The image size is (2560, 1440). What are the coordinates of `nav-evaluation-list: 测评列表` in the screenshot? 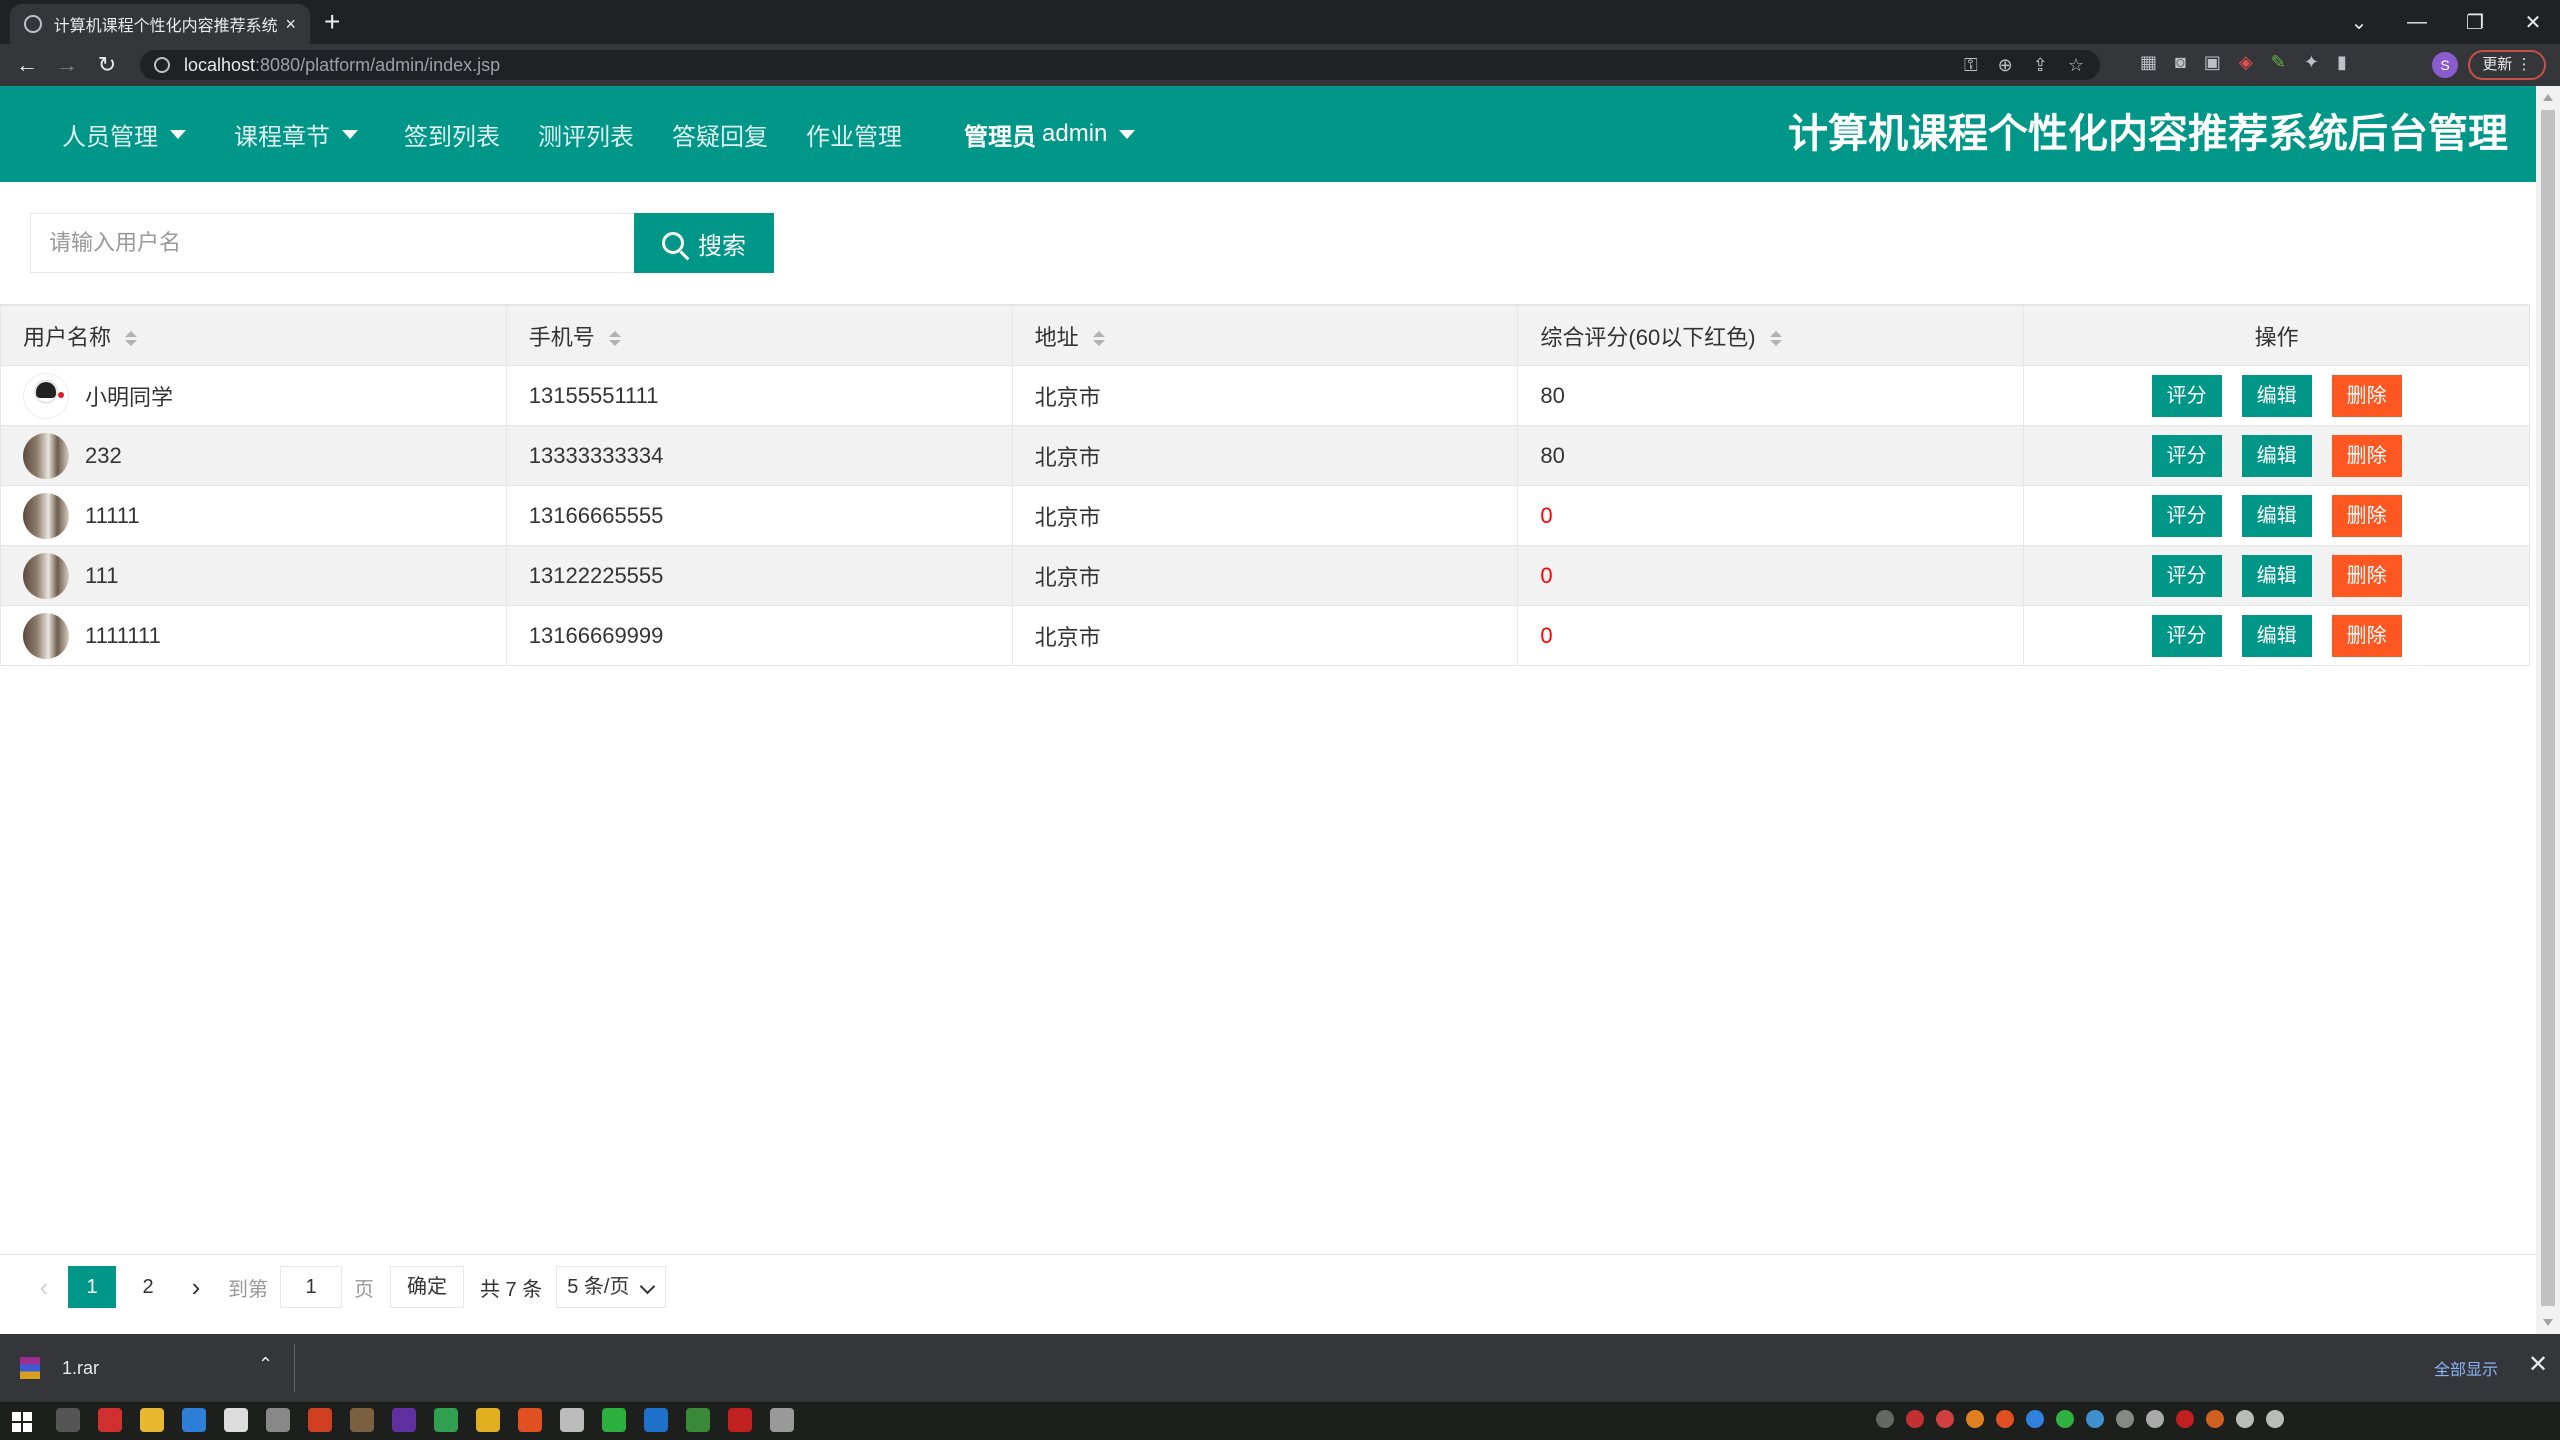 It's located at (605, 134).